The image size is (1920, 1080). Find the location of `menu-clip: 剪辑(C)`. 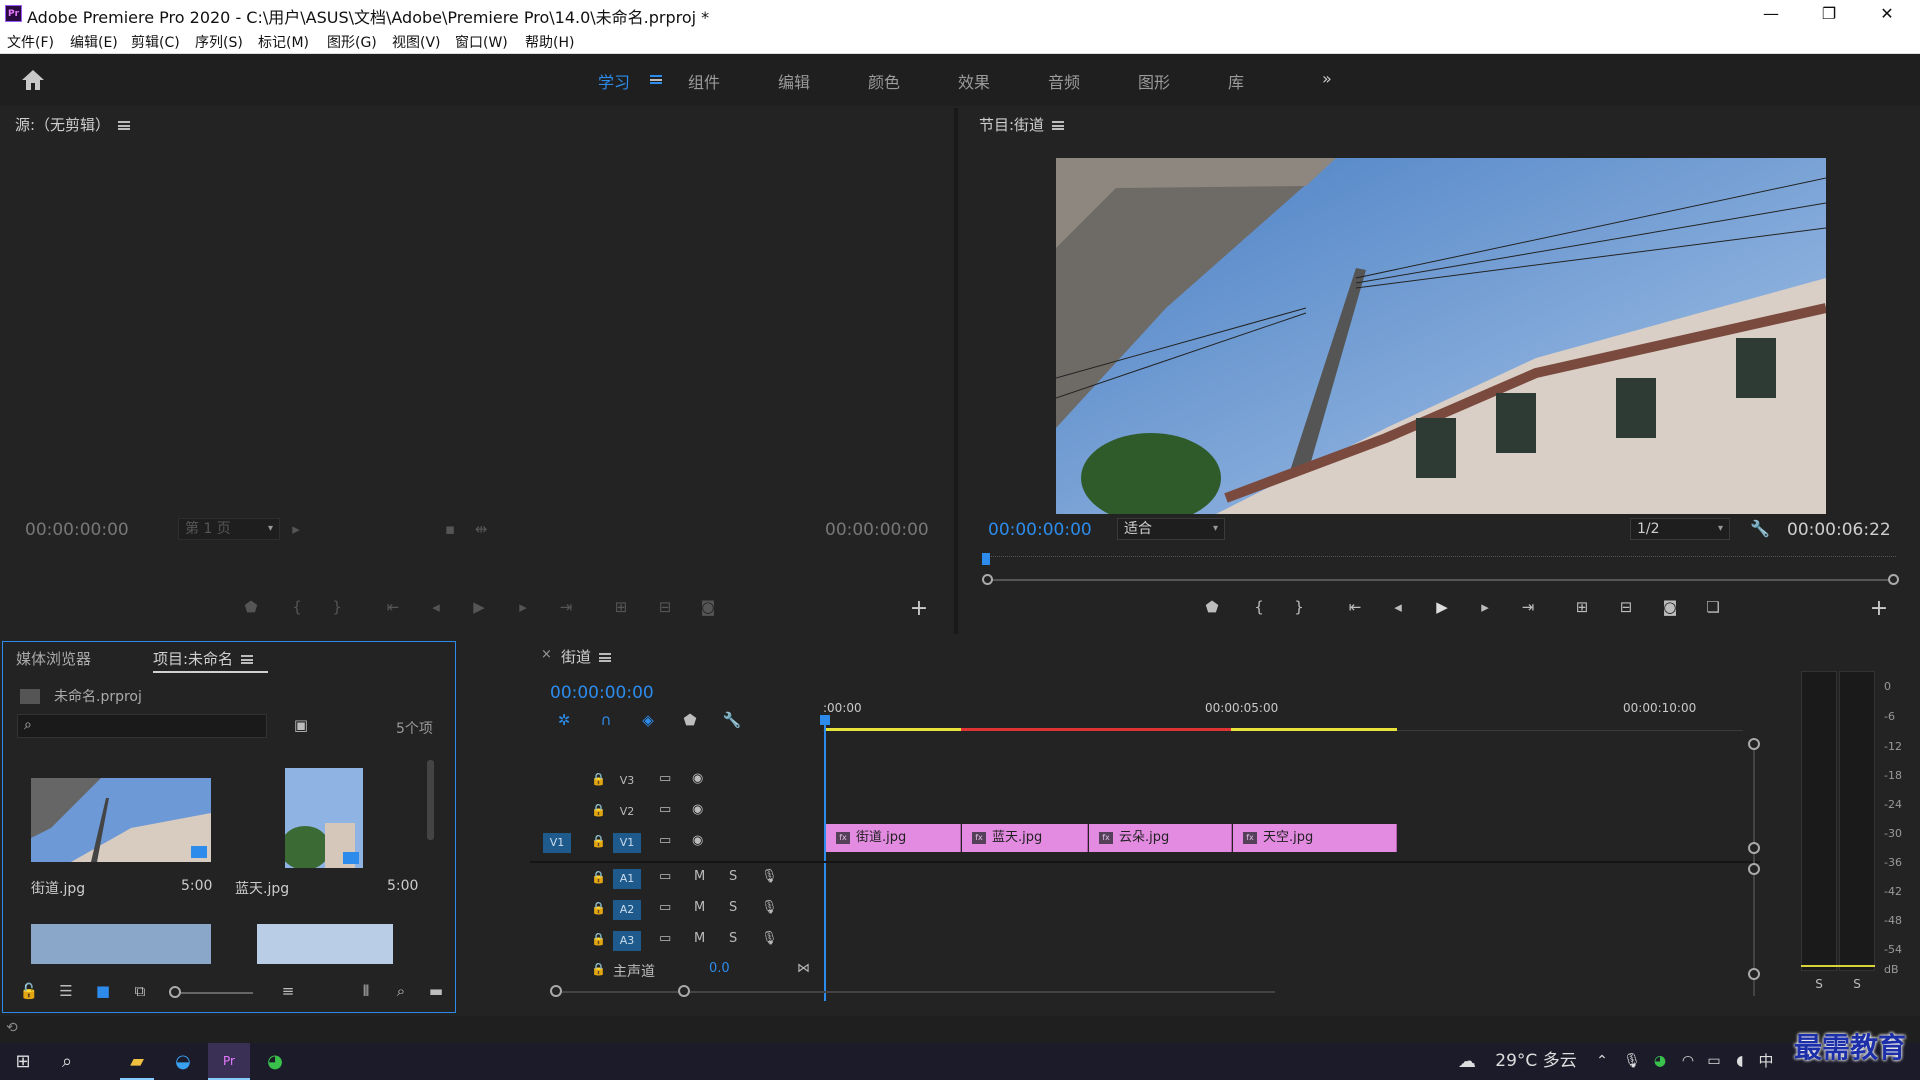

menu-clip: 剪辑(C) is located at coordinates (155, 42).